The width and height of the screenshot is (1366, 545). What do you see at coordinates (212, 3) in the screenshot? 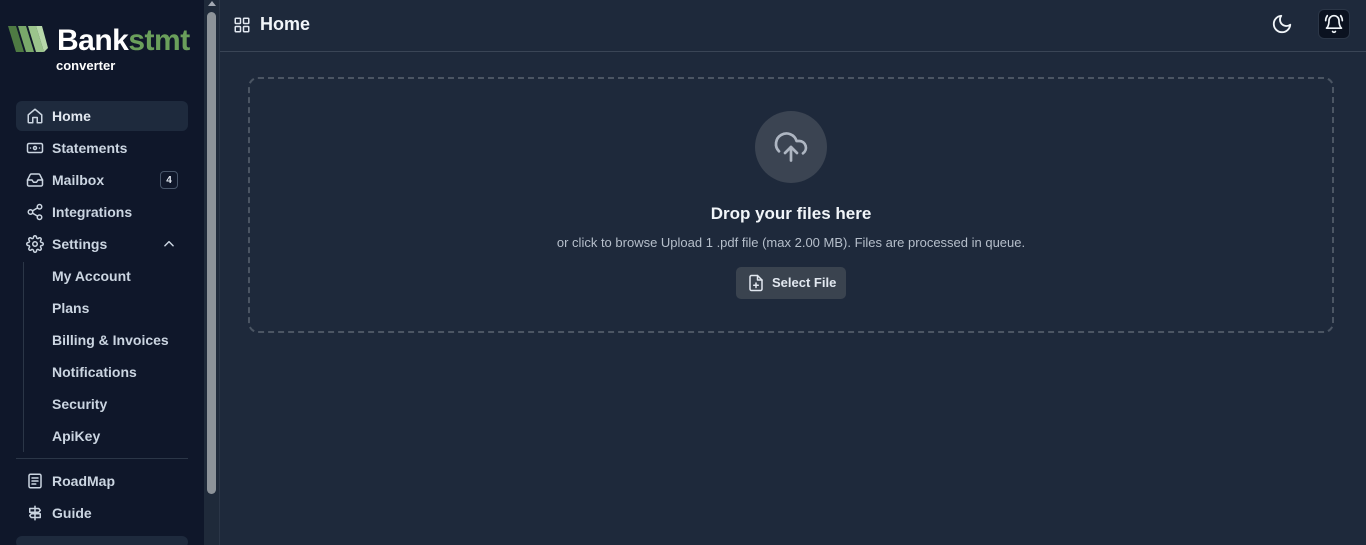
I see `scroll-up-arrow-icon` at bounding box center [212, 3].